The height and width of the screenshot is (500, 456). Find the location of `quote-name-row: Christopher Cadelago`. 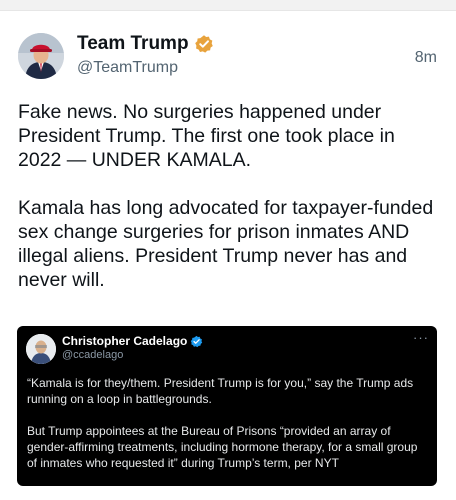

quote-name-row: Christopher Cadelago is located at coordinates (132, 341).